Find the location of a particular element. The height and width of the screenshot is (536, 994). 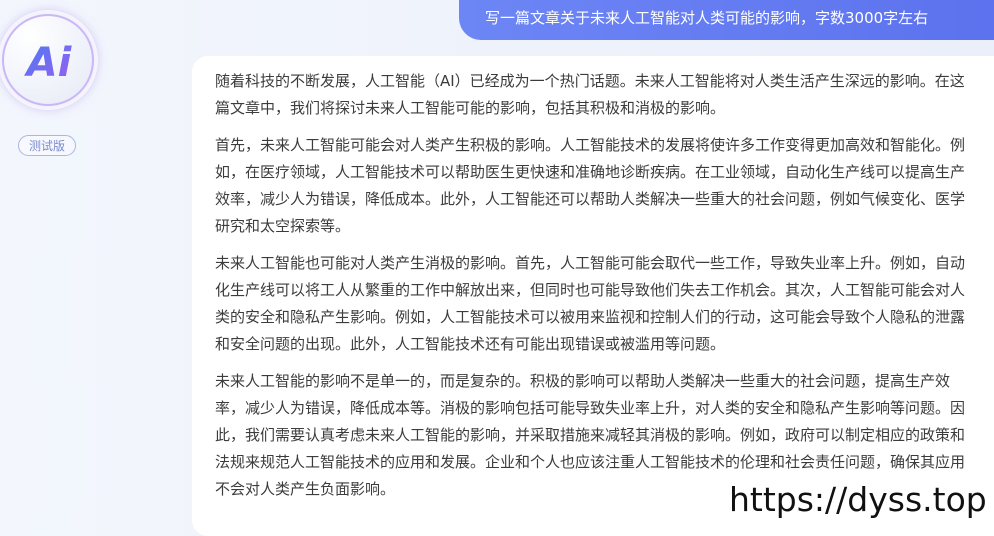

avatar-text: Ai is located at coordinates (48, 63).